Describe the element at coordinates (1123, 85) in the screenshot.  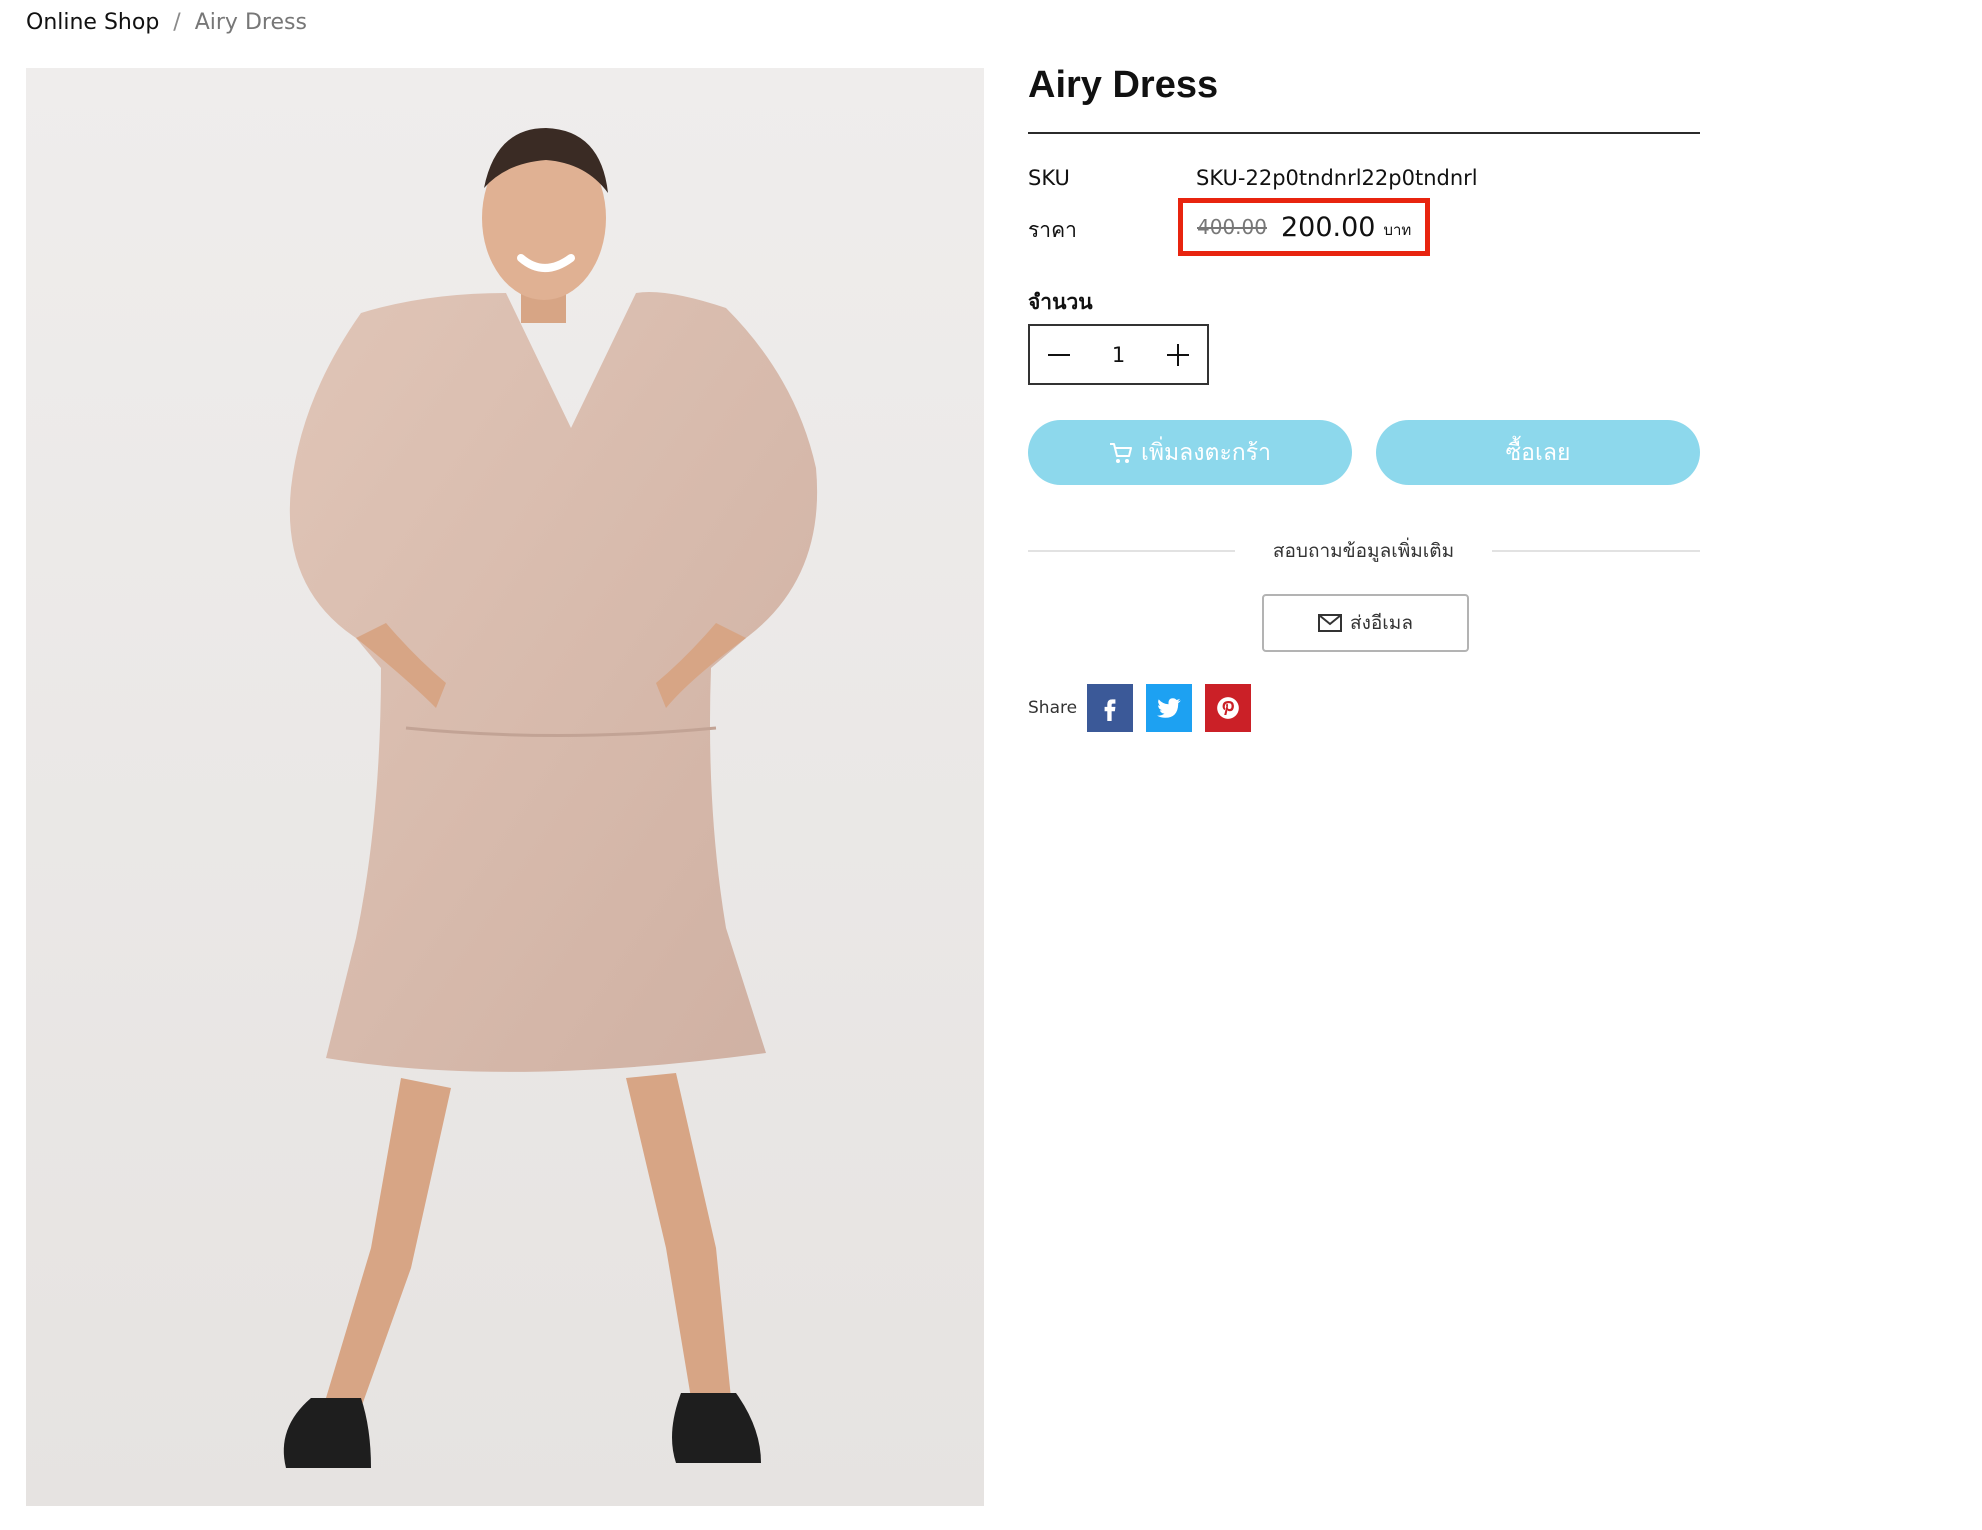
I see `product-title: Airy Dress` at that location.